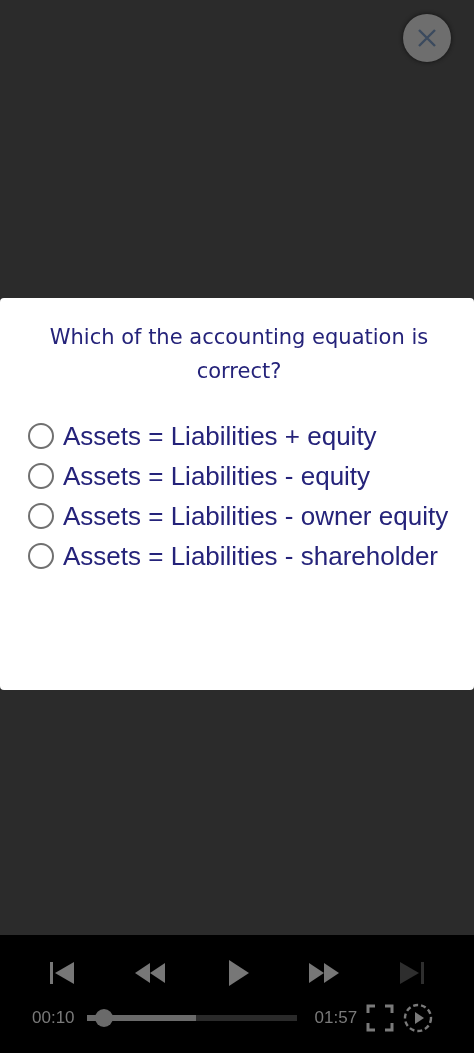 Image resolution: width=474 pixels, height=1053 pixels. Describe the element at coordinates (217, 476) in the screenshot. I see `option-label: Assets = Liabilities - equity` at that location.